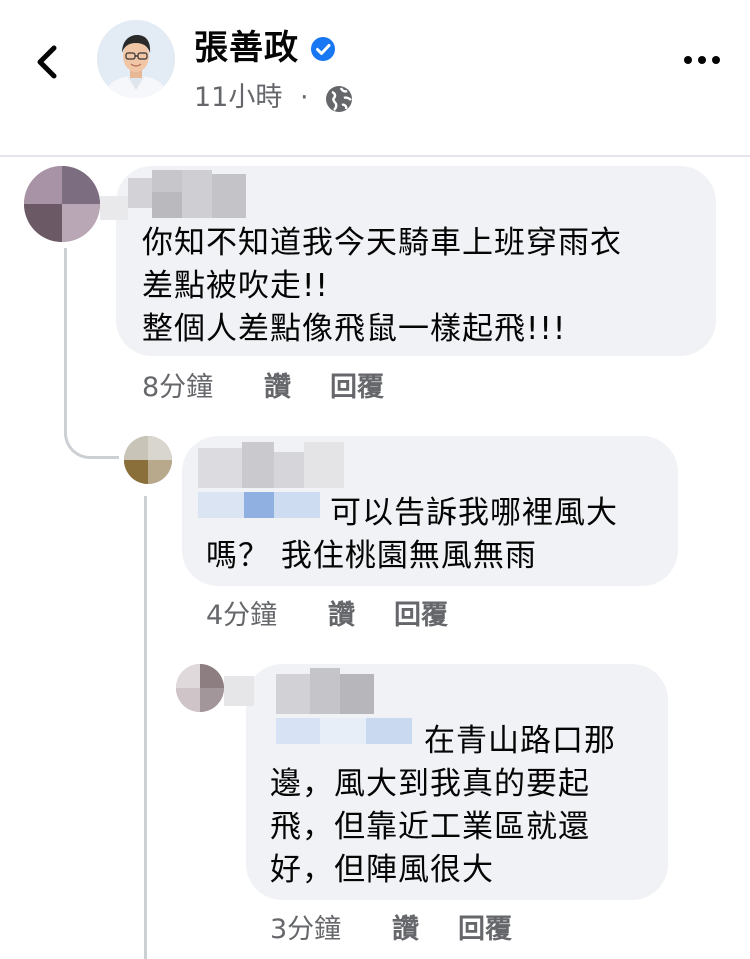  Describe the element at coordinates (382, 870) in the screenshot. I see `comment-text-line: 好，但陣風很大` at that location.